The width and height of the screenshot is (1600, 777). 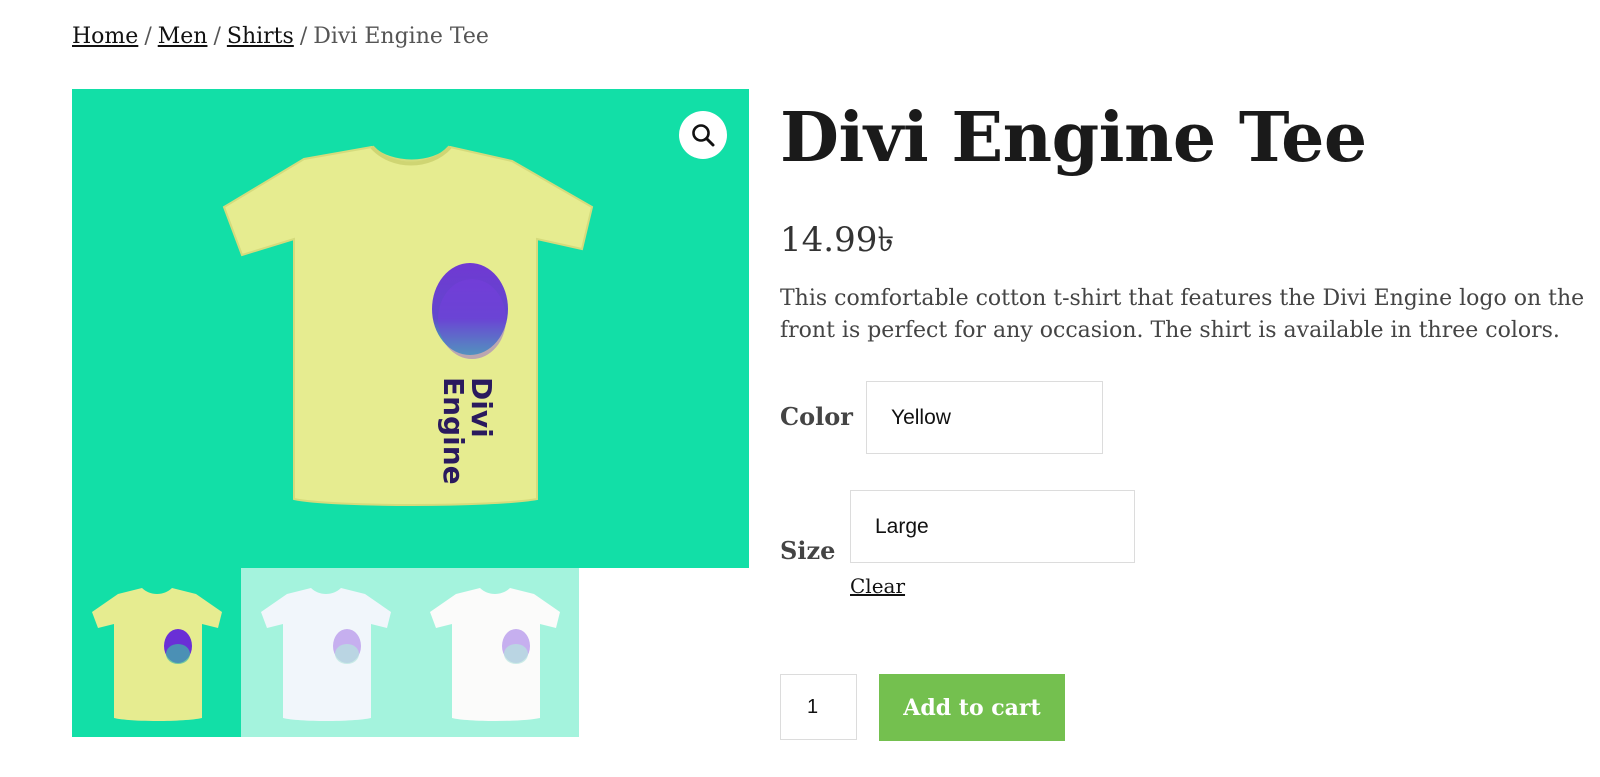 What do you see at coordinates (877, 586) in the screenshot?
I see `clear-variations-link: Clear` at bounding box center [877, 586].